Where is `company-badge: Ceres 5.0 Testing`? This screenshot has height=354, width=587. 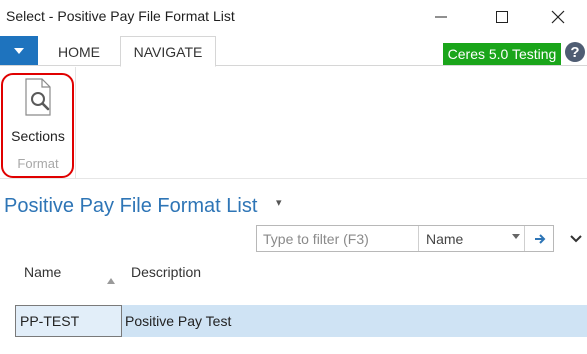 company-badge: Ceres 5.0 Testing is located at coordinates (502, 54).